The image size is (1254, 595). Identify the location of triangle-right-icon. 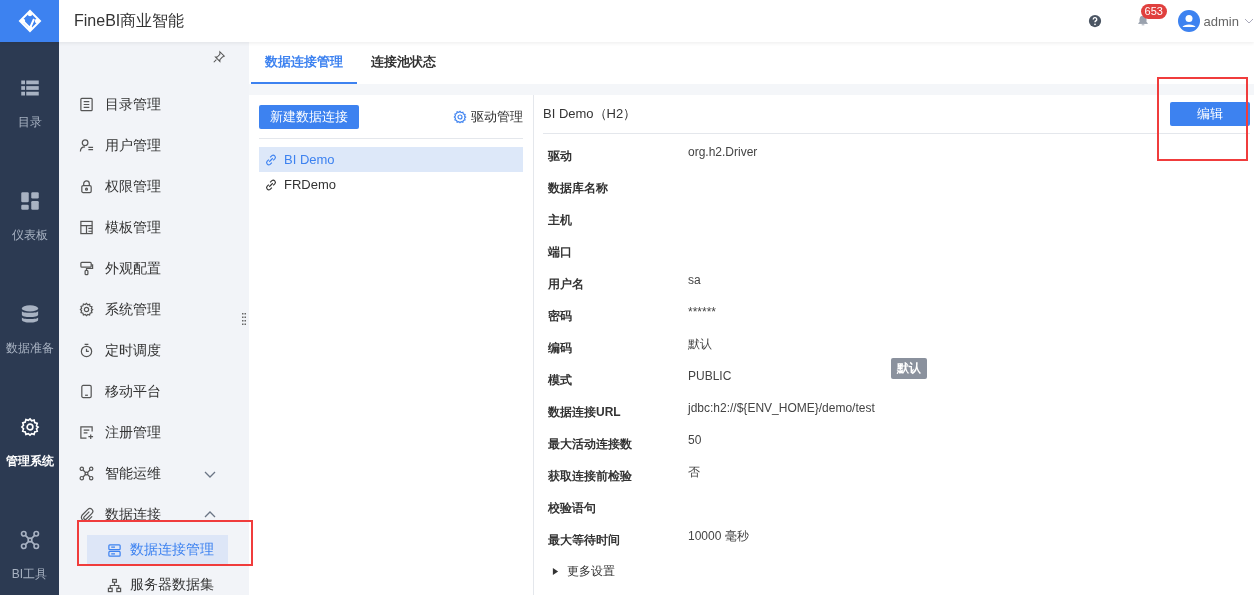
(555, 571).